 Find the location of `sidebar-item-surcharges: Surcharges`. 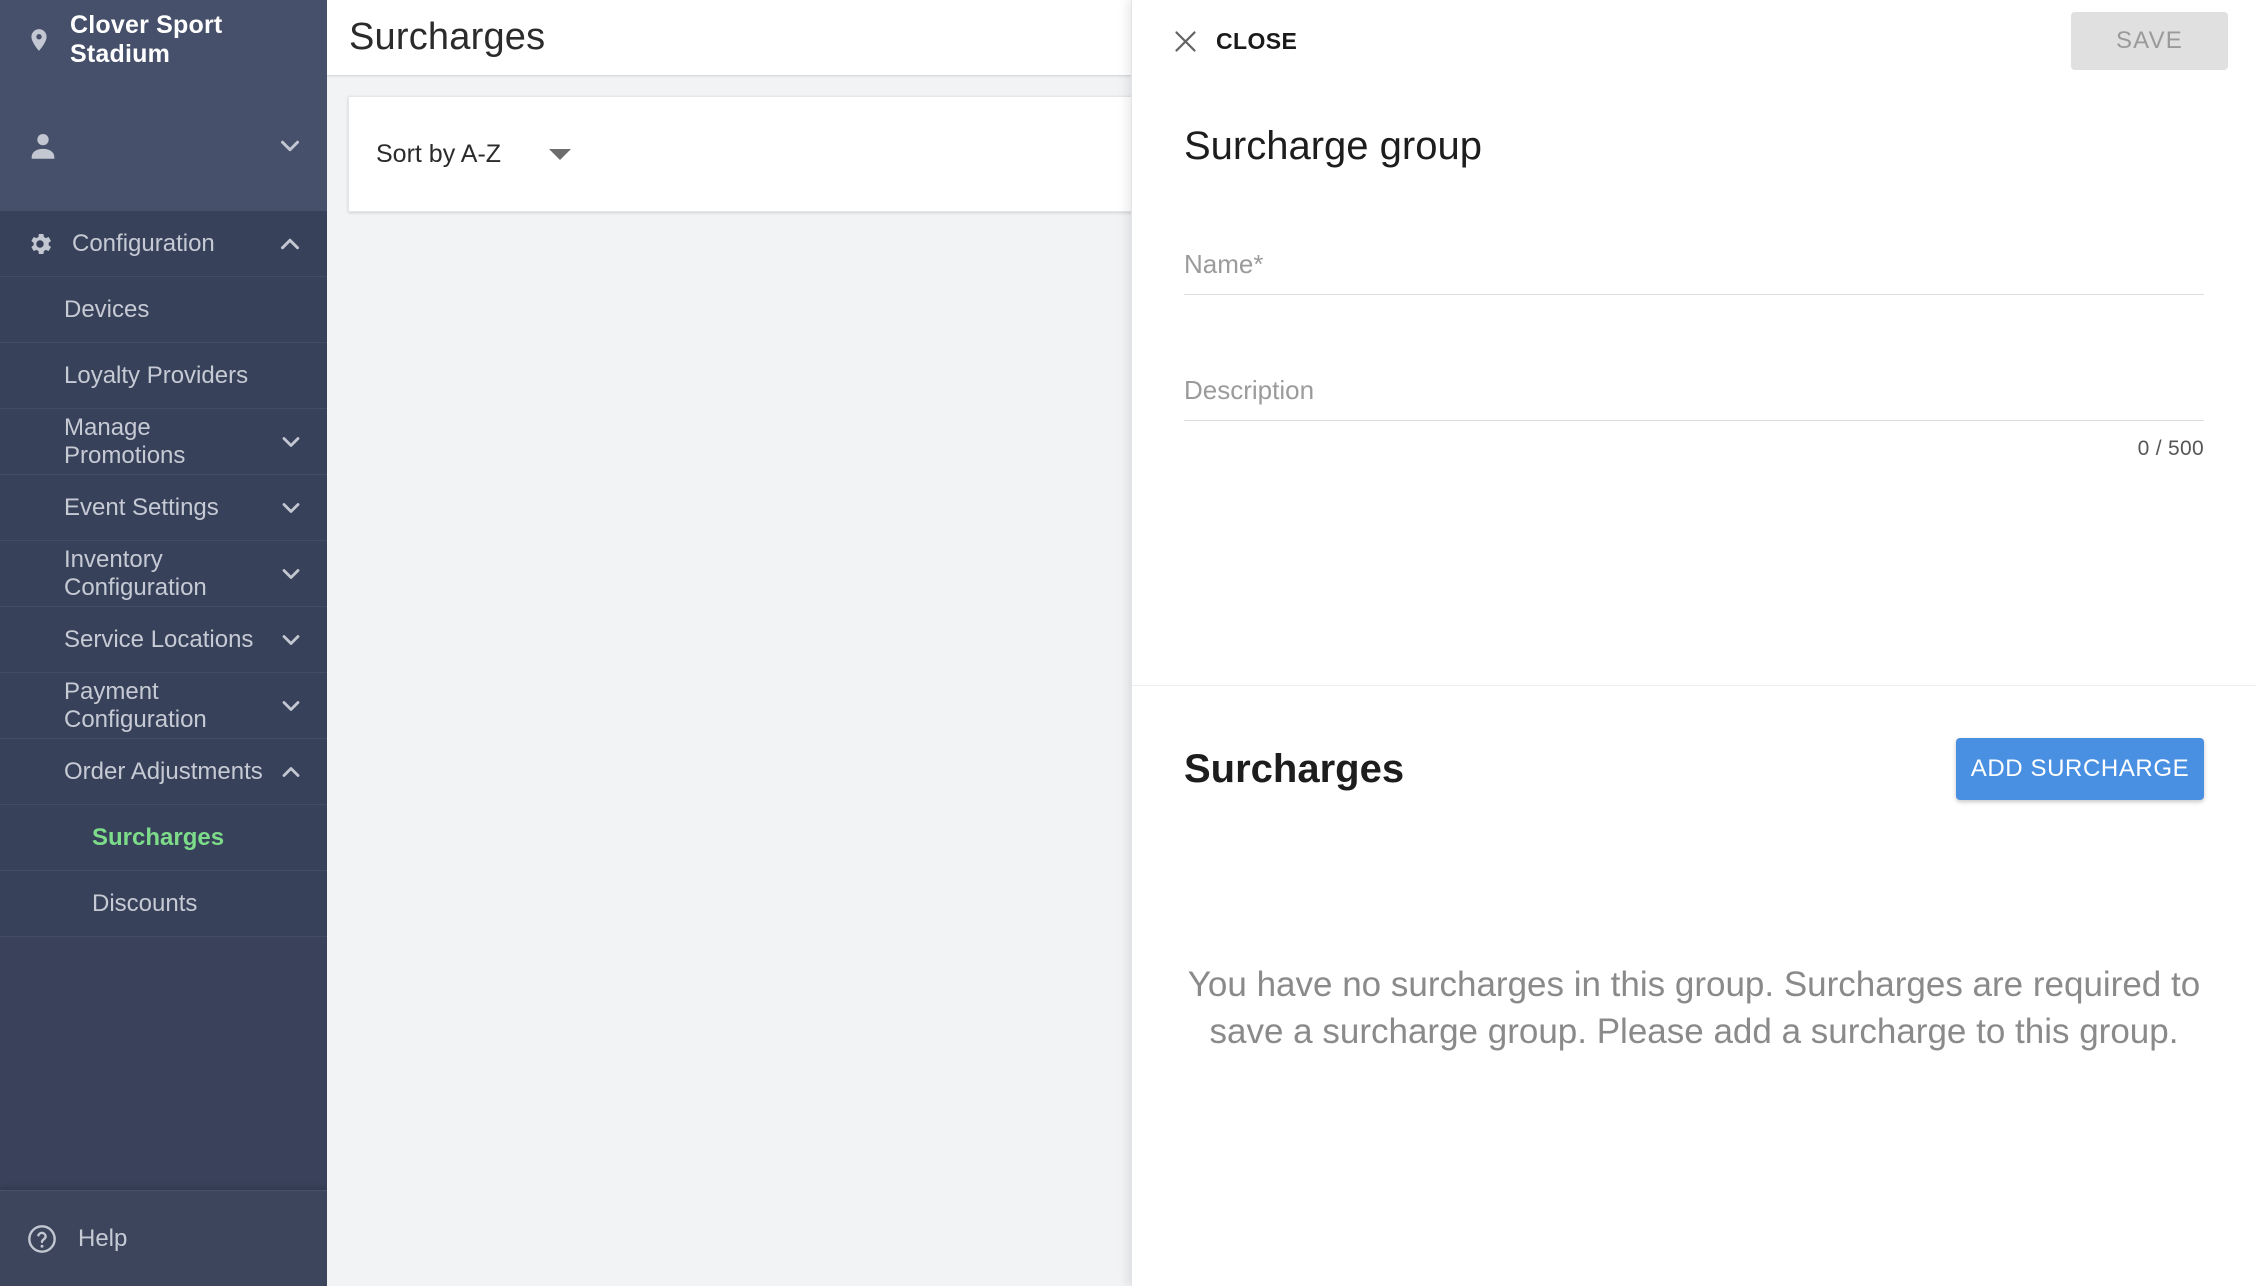

sidebar-item-surcharges: Surcharges is located at coordinates (163, 838).